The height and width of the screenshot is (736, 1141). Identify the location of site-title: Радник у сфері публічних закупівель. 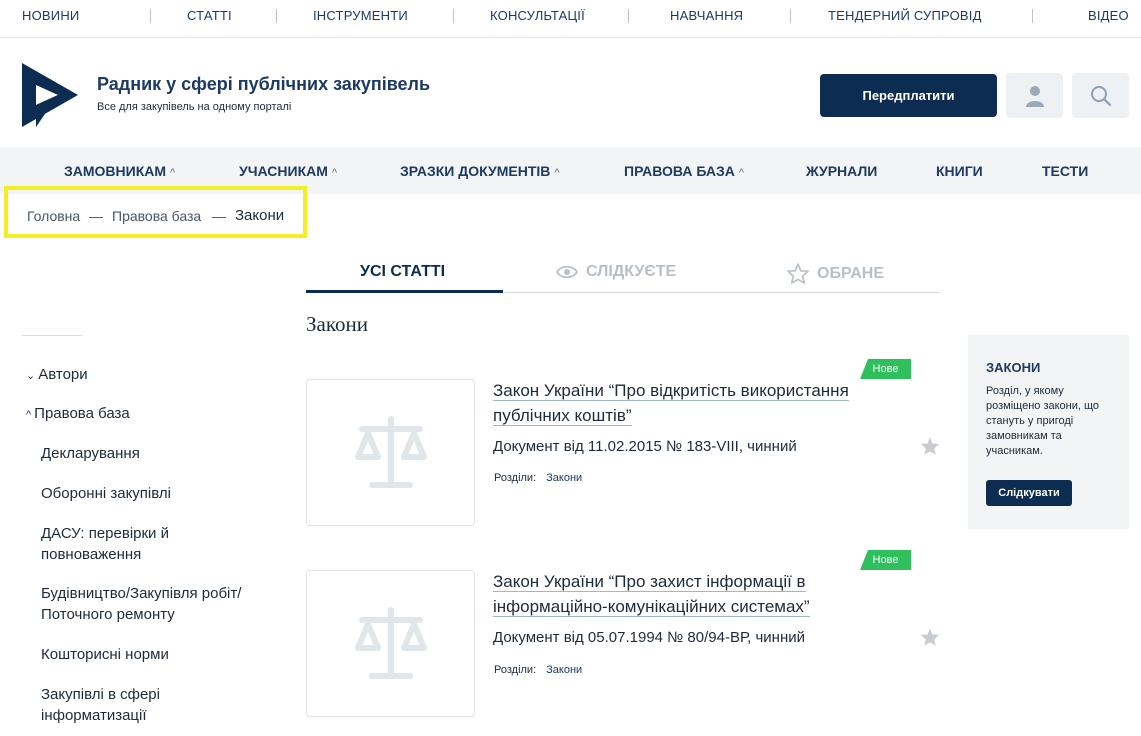
(263, 84).